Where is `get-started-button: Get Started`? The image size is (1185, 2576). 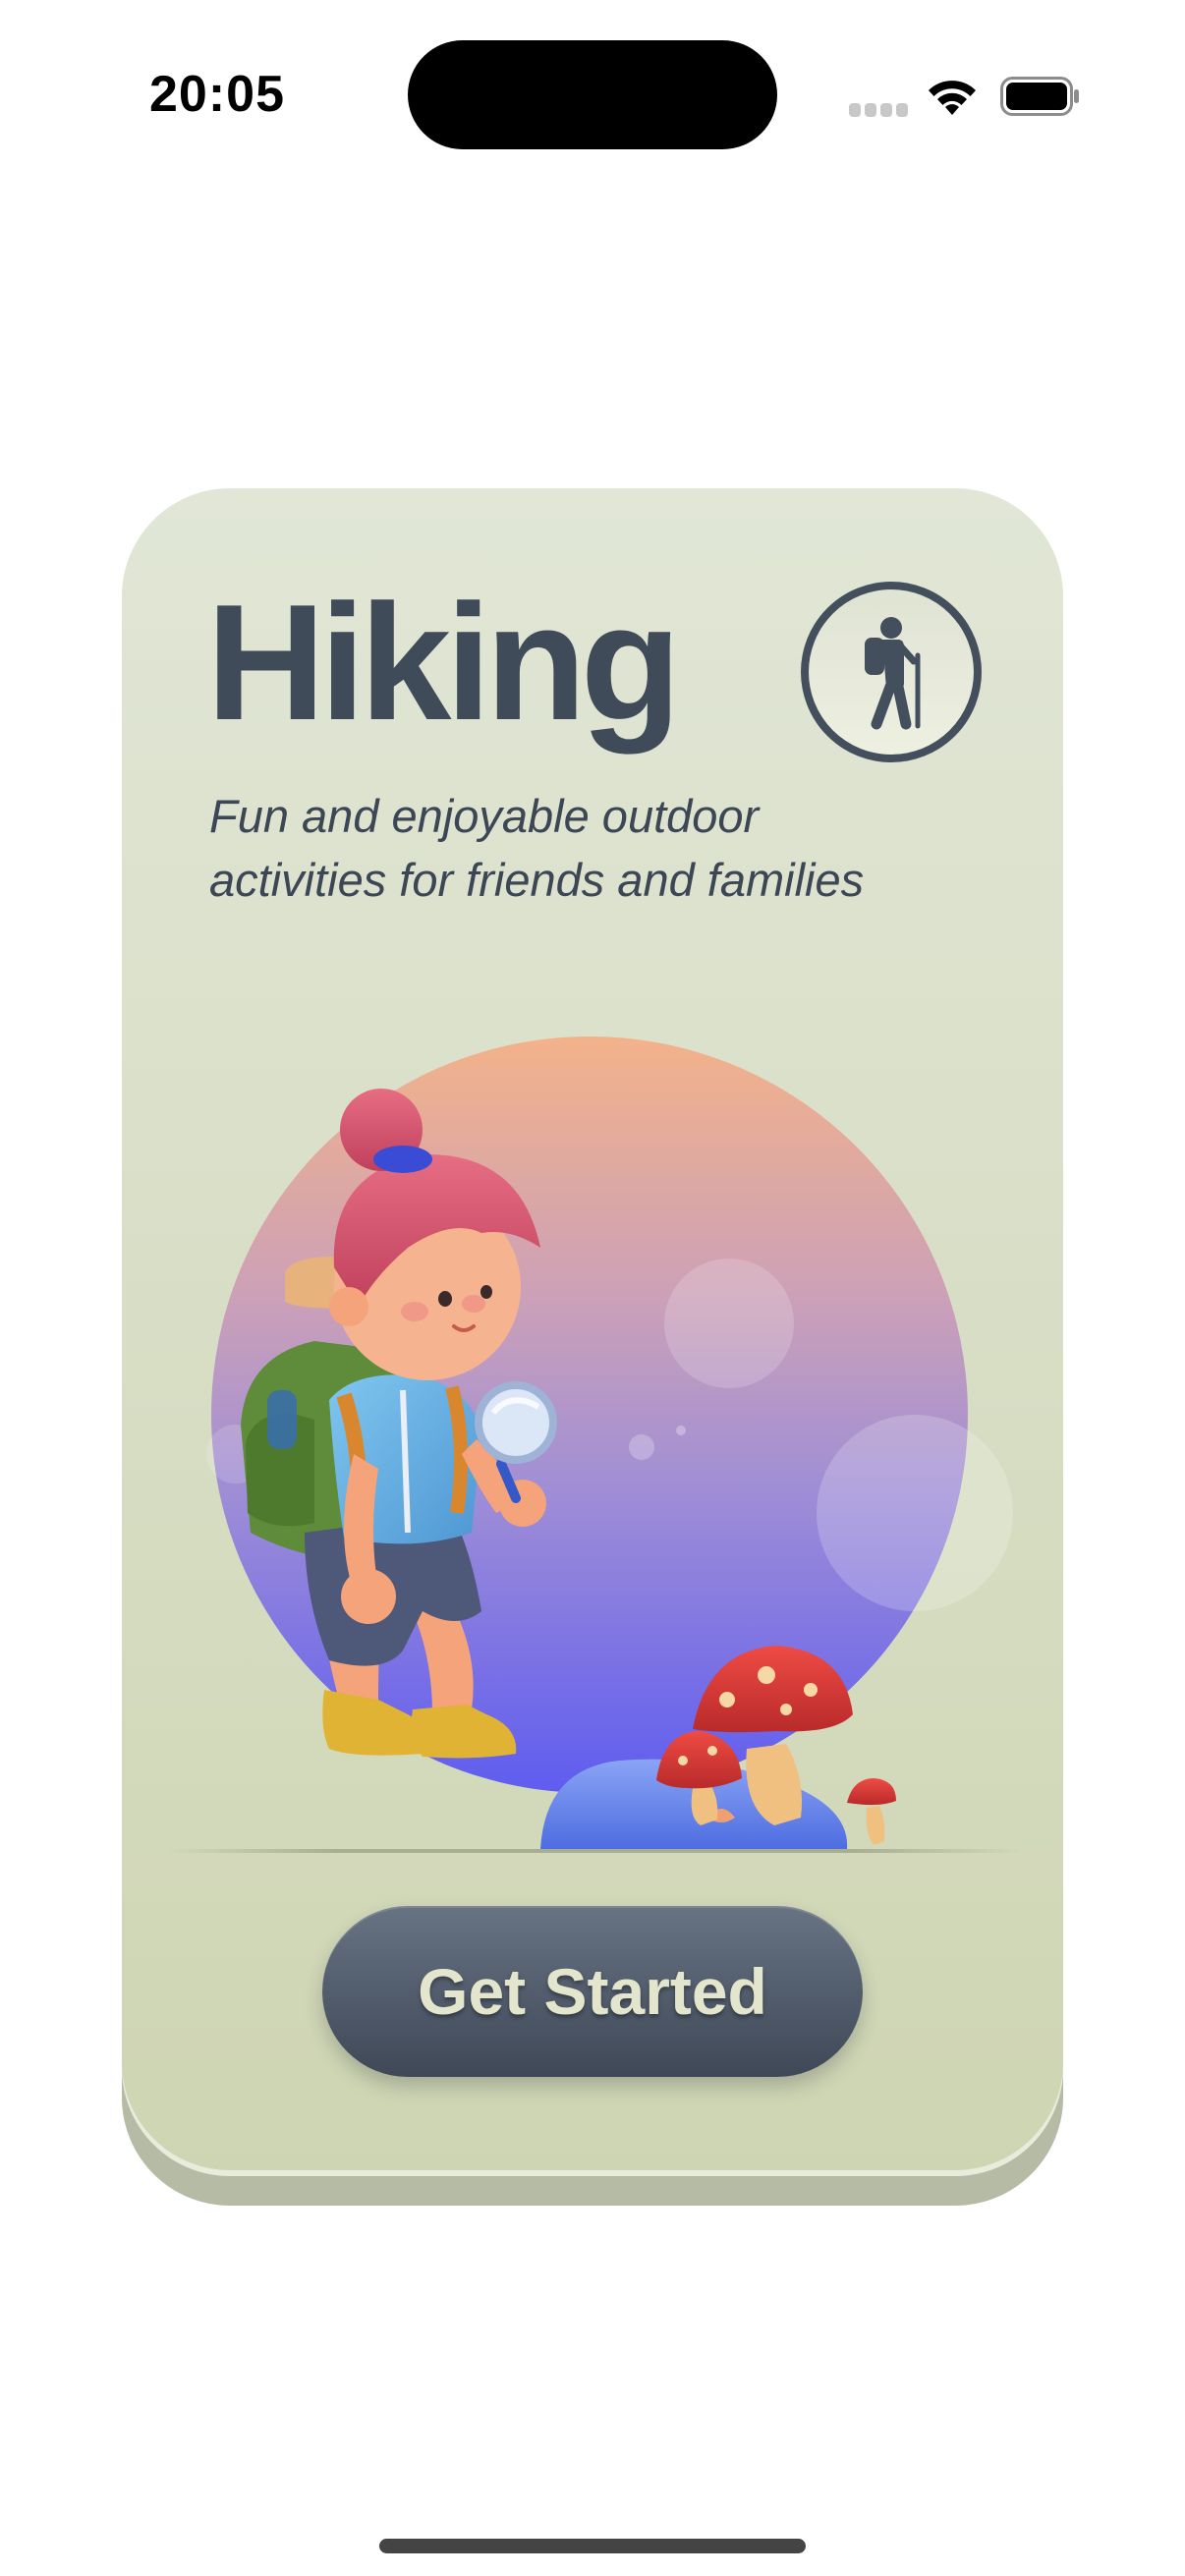
get-started-button: Get Started is located at coordinates (592, 1991).